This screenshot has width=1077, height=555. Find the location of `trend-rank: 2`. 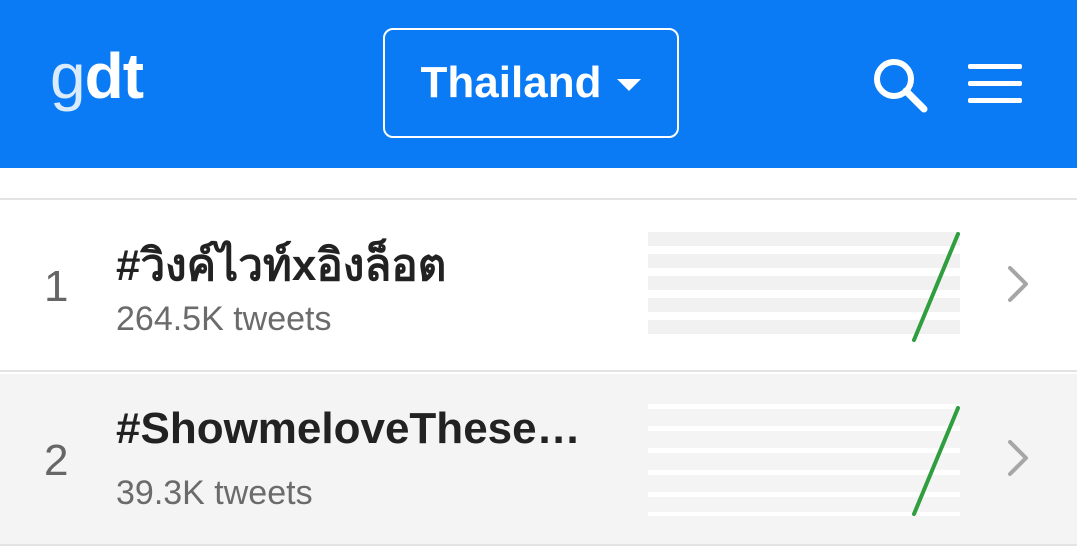

trend-rank: 2 is located at coordinates (56, 460).